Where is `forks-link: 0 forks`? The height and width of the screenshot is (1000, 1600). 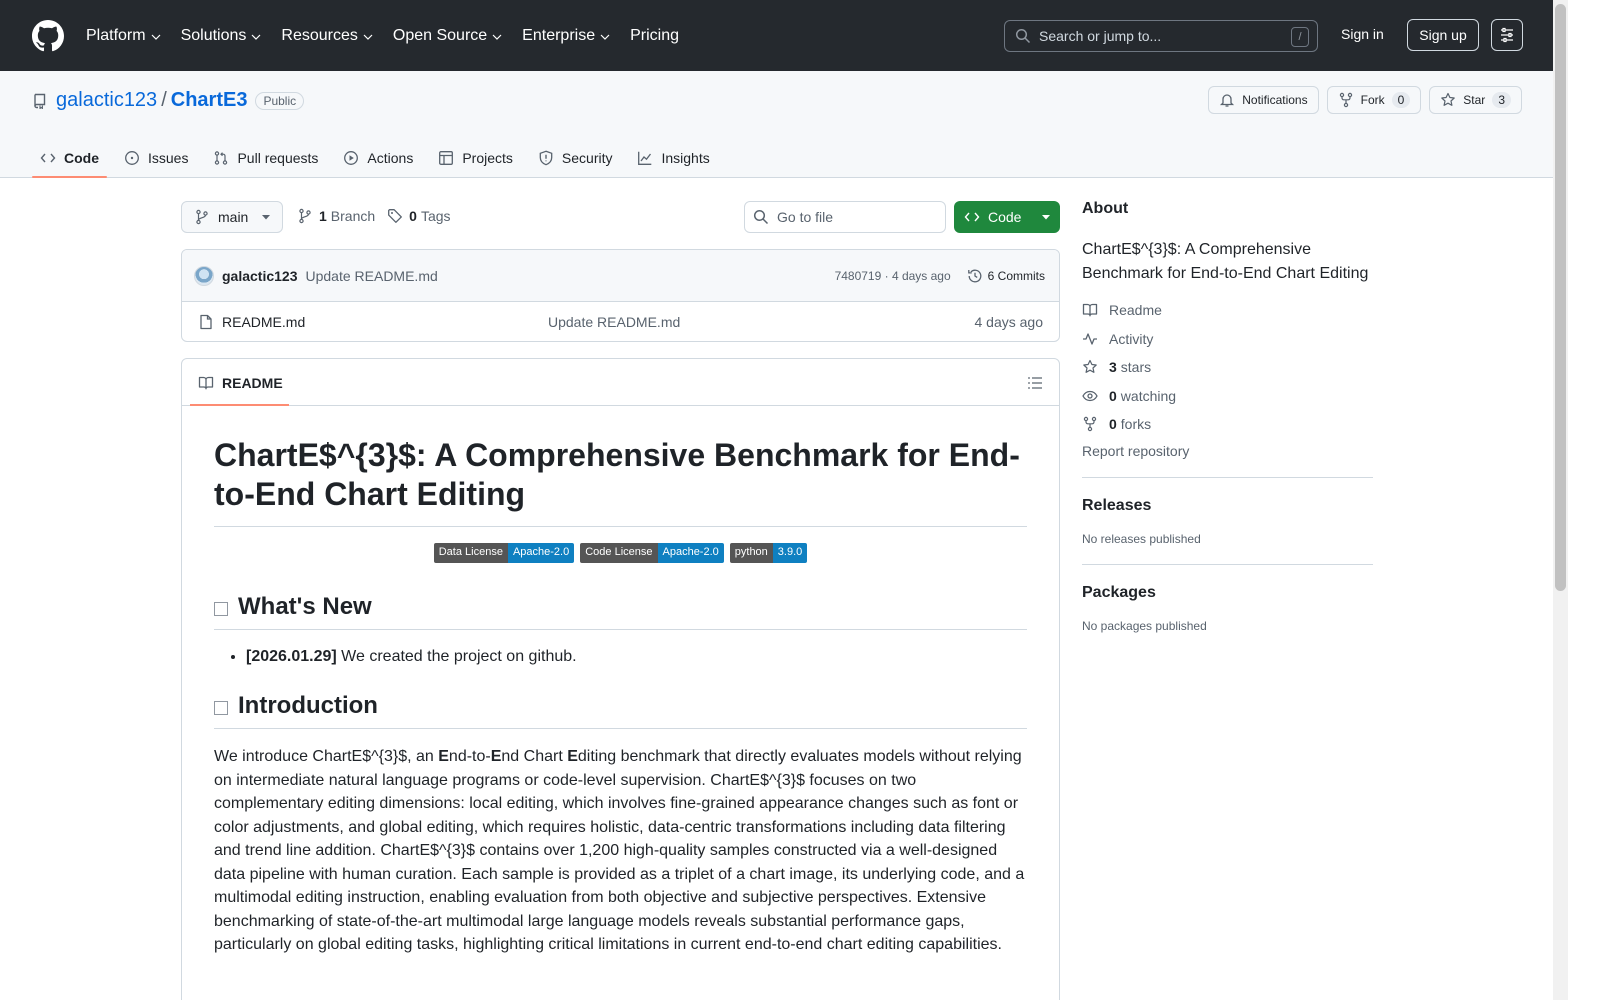
forks-link: 0 forks is located at coordinates (1227, 424).